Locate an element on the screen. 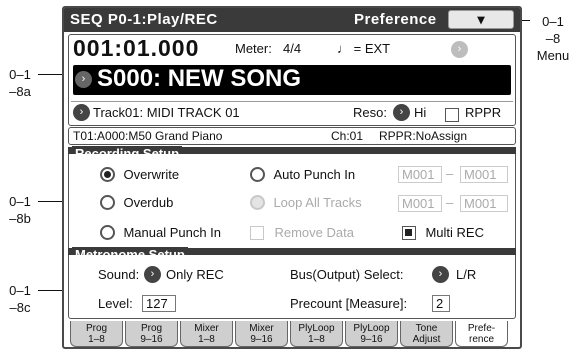 The image size is (578, 352). manual-punch-option: Manual Punch In is located at coordinates (160, 233).